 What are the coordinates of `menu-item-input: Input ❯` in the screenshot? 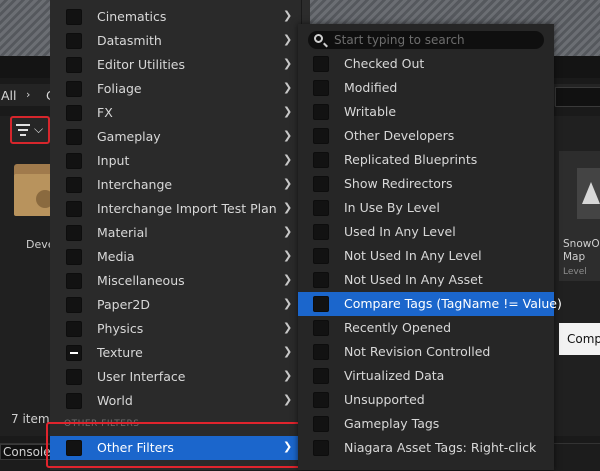 It's located at (175, 161).